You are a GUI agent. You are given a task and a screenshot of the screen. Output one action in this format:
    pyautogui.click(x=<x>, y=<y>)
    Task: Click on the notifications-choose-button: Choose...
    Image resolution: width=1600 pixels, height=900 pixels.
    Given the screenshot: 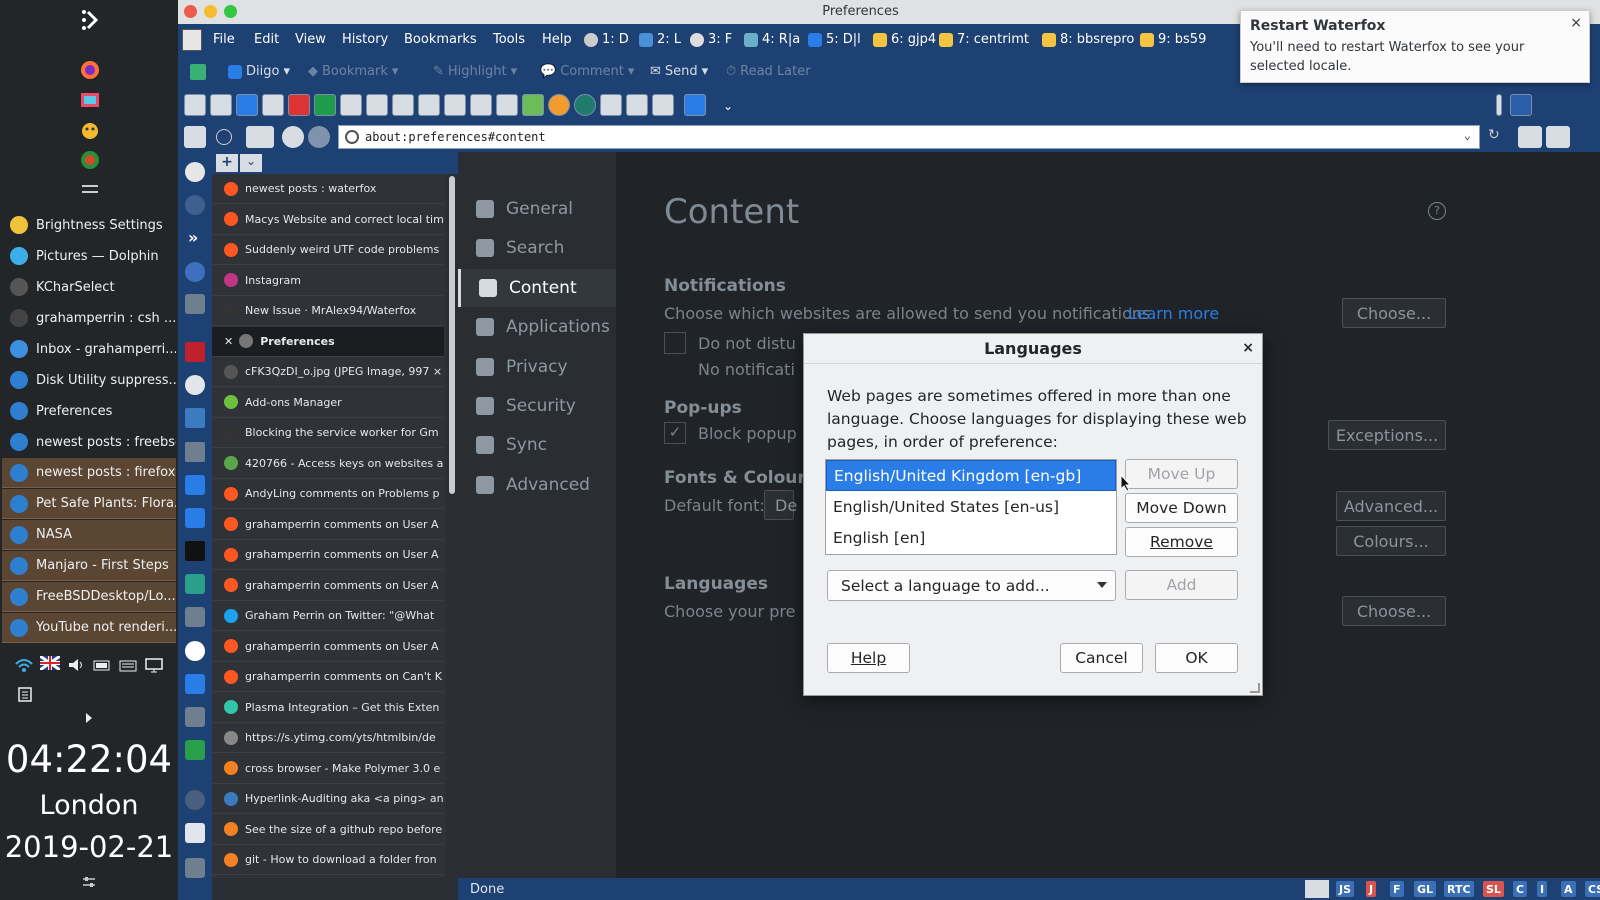 What is the action you would take?
    pyautogui.click(x=1394, y=313)
    